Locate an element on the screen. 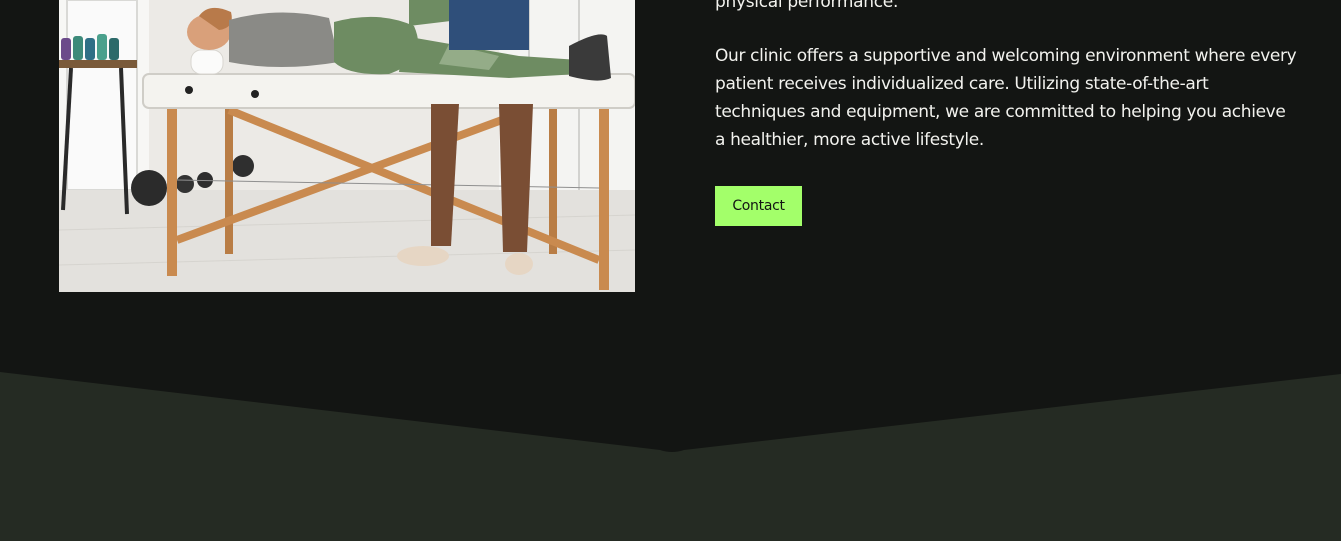 The height and width of the screenshot is (541, 1341). contact-button: Contact is located at coordinates (758, 206).